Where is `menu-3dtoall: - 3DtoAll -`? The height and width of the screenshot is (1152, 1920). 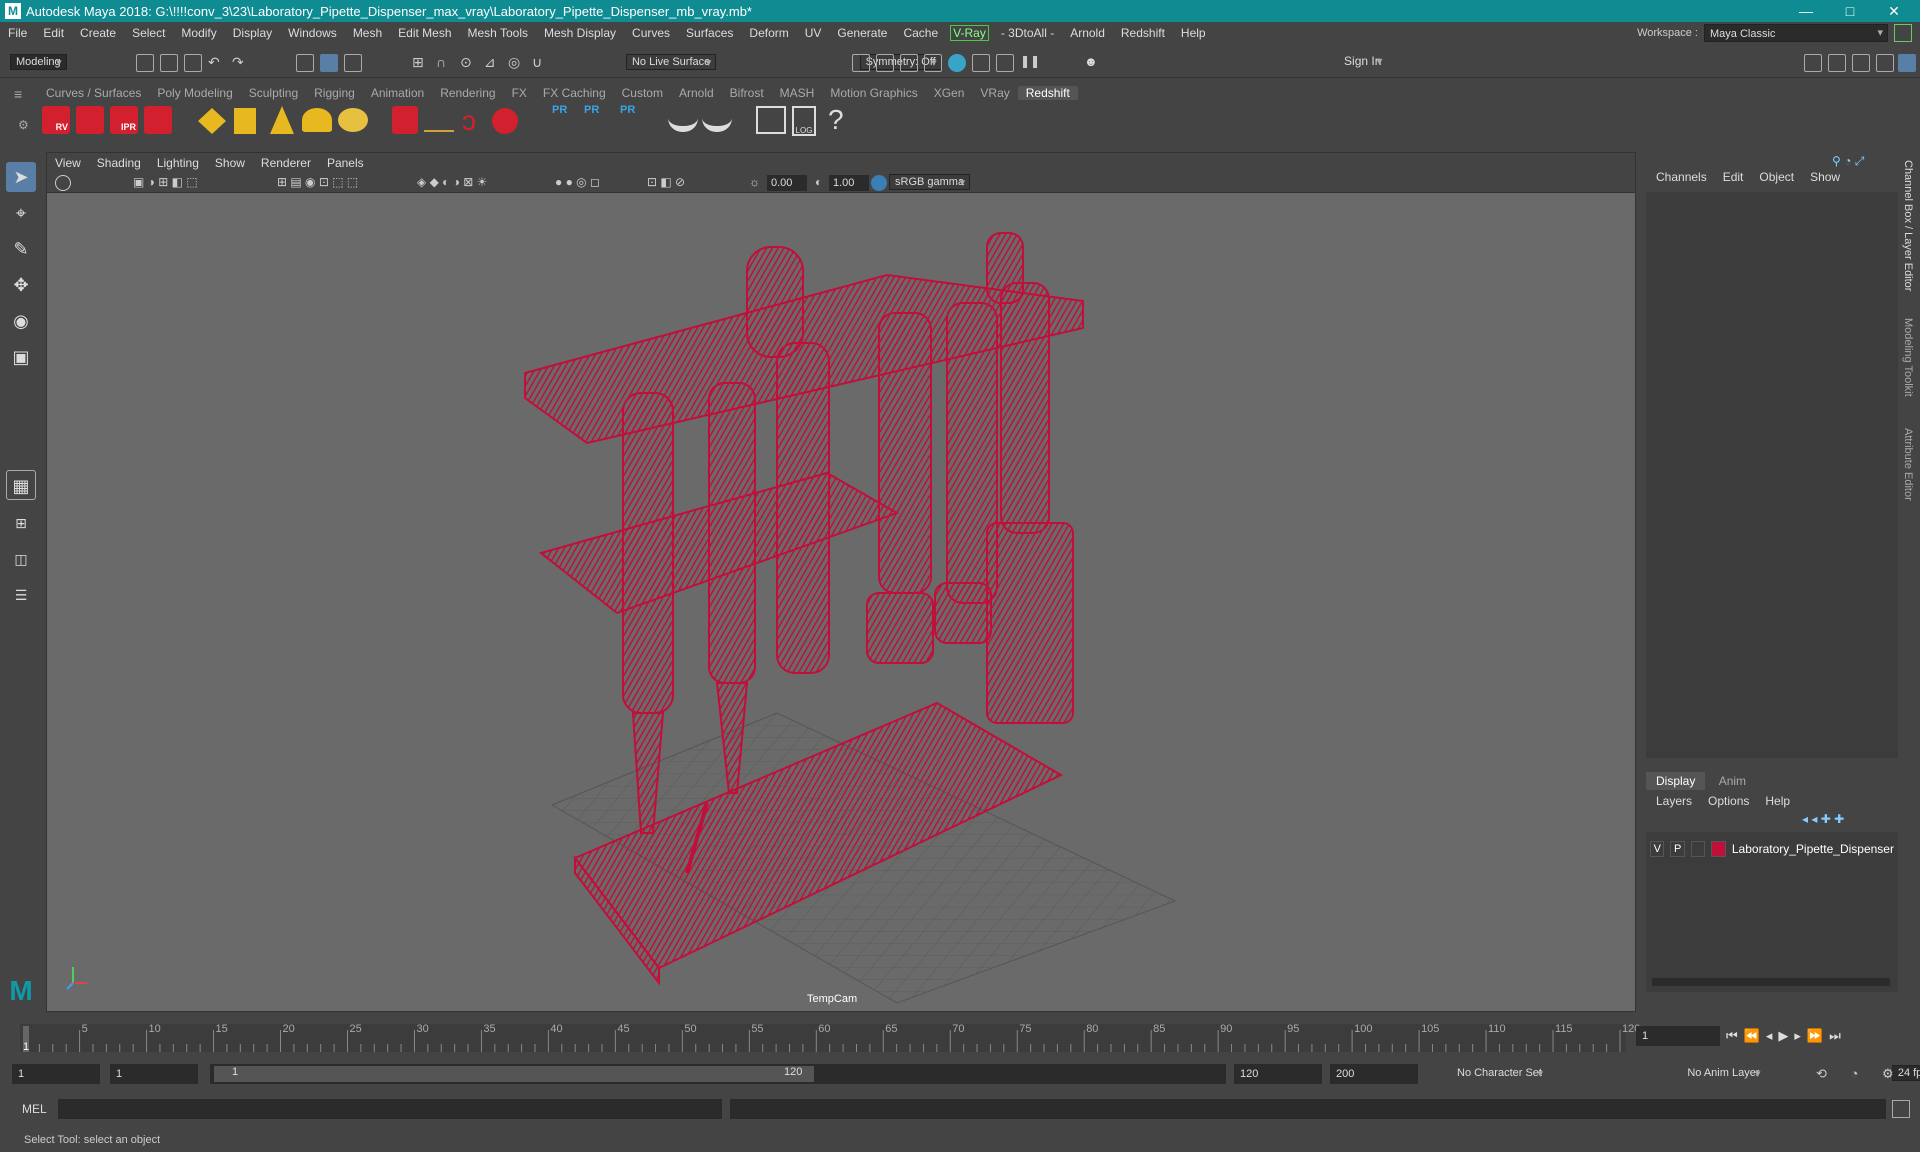 menu-3dtoall: - 3DtoAll - is located at coordinates (1027, 33).